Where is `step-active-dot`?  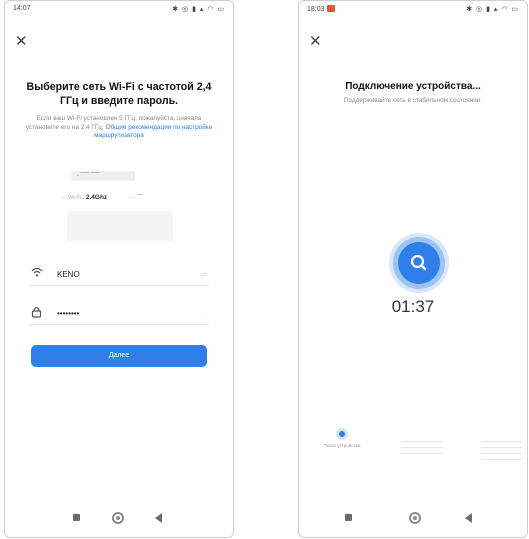
step-active-dot is located at coordinates (342, 434).